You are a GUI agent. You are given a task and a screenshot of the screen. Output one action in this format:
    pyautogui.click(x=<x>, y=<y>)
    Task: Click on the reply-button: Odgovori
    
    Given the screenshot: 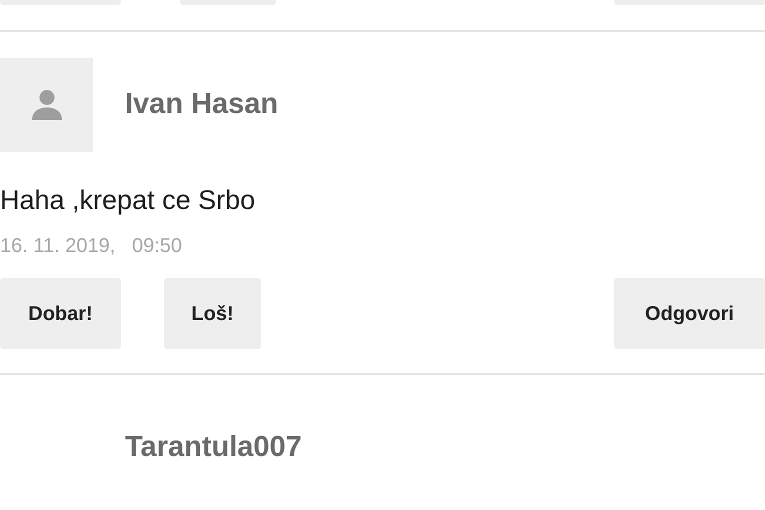 What is the action you would take?
    pyautogui.click(x=689, y=313)
    